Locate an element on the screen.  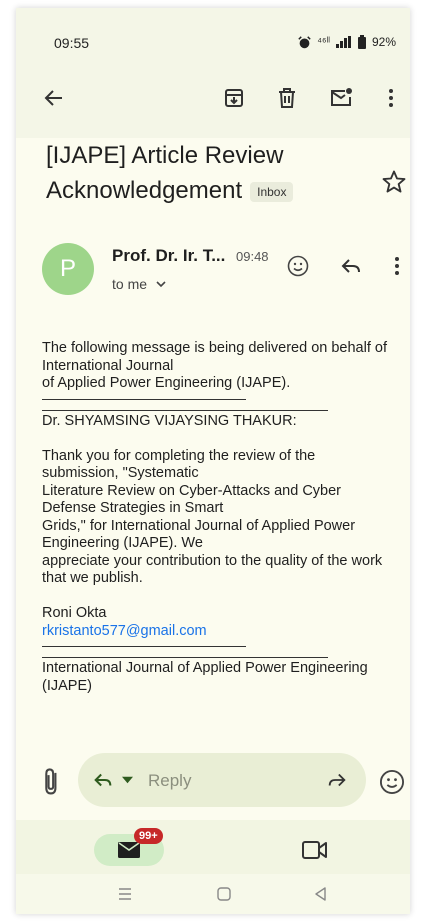
recent-apps-icon is located at coordinates (125, 894).